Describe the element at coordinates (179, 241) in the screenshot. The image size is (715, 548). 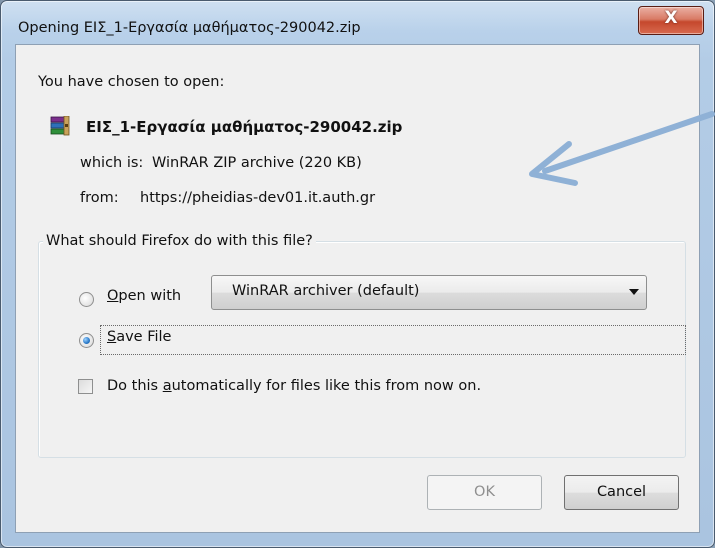
I see `file-action-legend: What should Firefox do with this file?` at that location.